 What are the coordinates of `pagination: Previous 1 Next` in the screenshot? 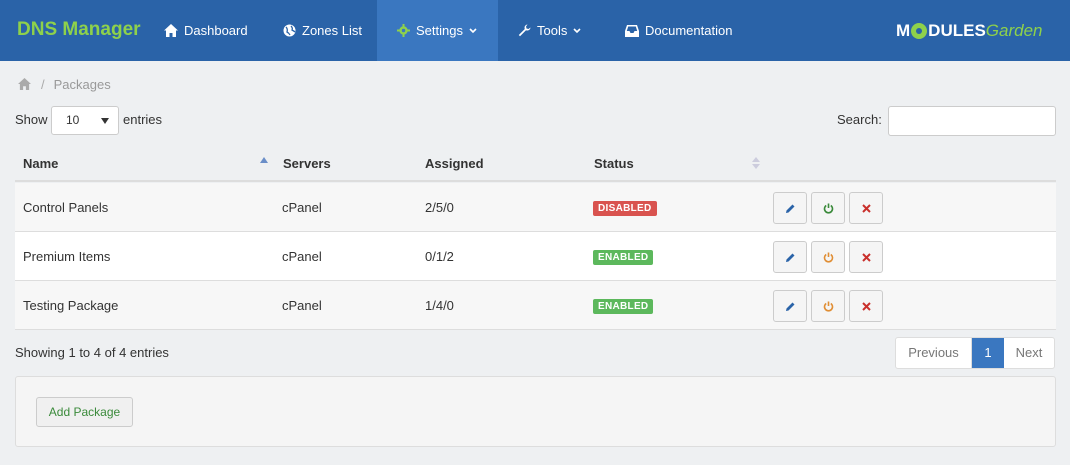 It's located at (975, 353).